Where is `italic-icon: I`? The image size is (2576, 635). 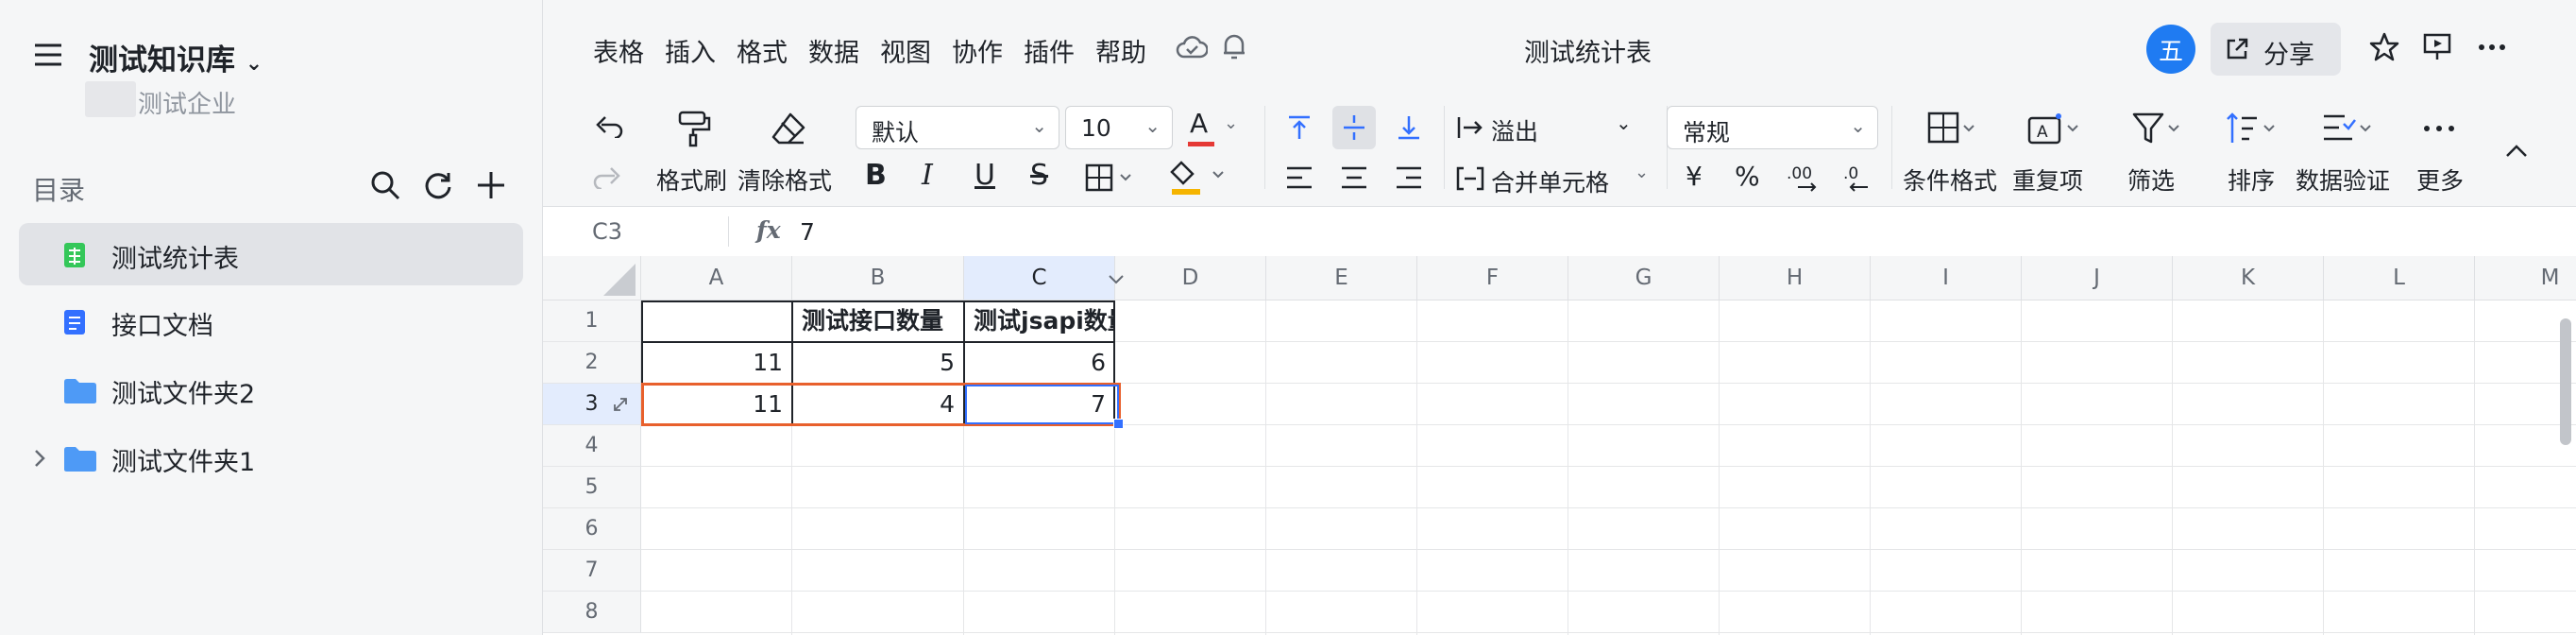 italic-icon: I is located at coordinates (927, 175).